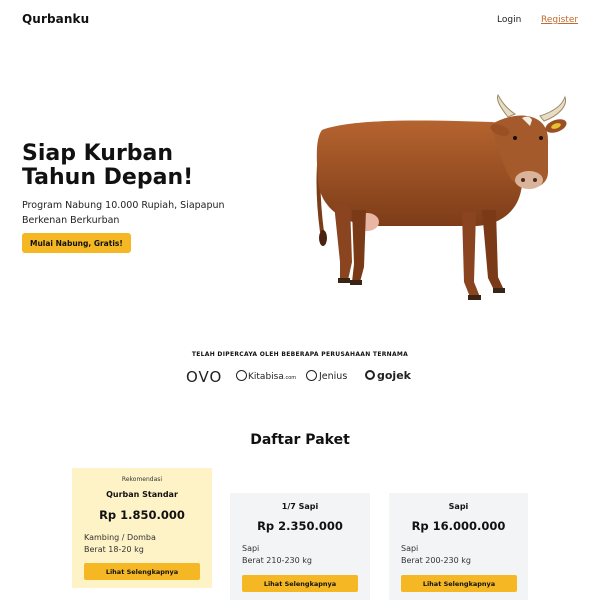 The image size is (600, 600). What do you see at coordinates (311, 375) in the screenshot?
I see `jenius-mark-icon` at bounding box center [311, 375].